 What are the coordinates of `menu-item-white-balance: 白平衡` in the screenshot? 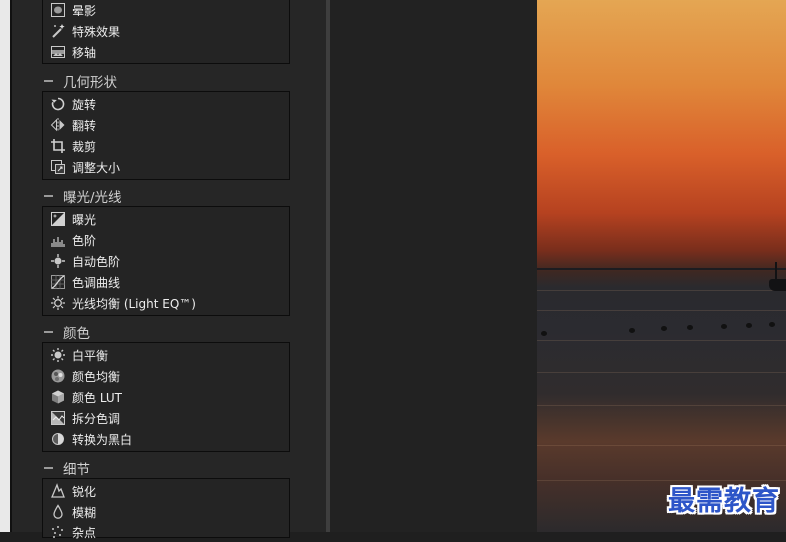 It's located at (79, 355).